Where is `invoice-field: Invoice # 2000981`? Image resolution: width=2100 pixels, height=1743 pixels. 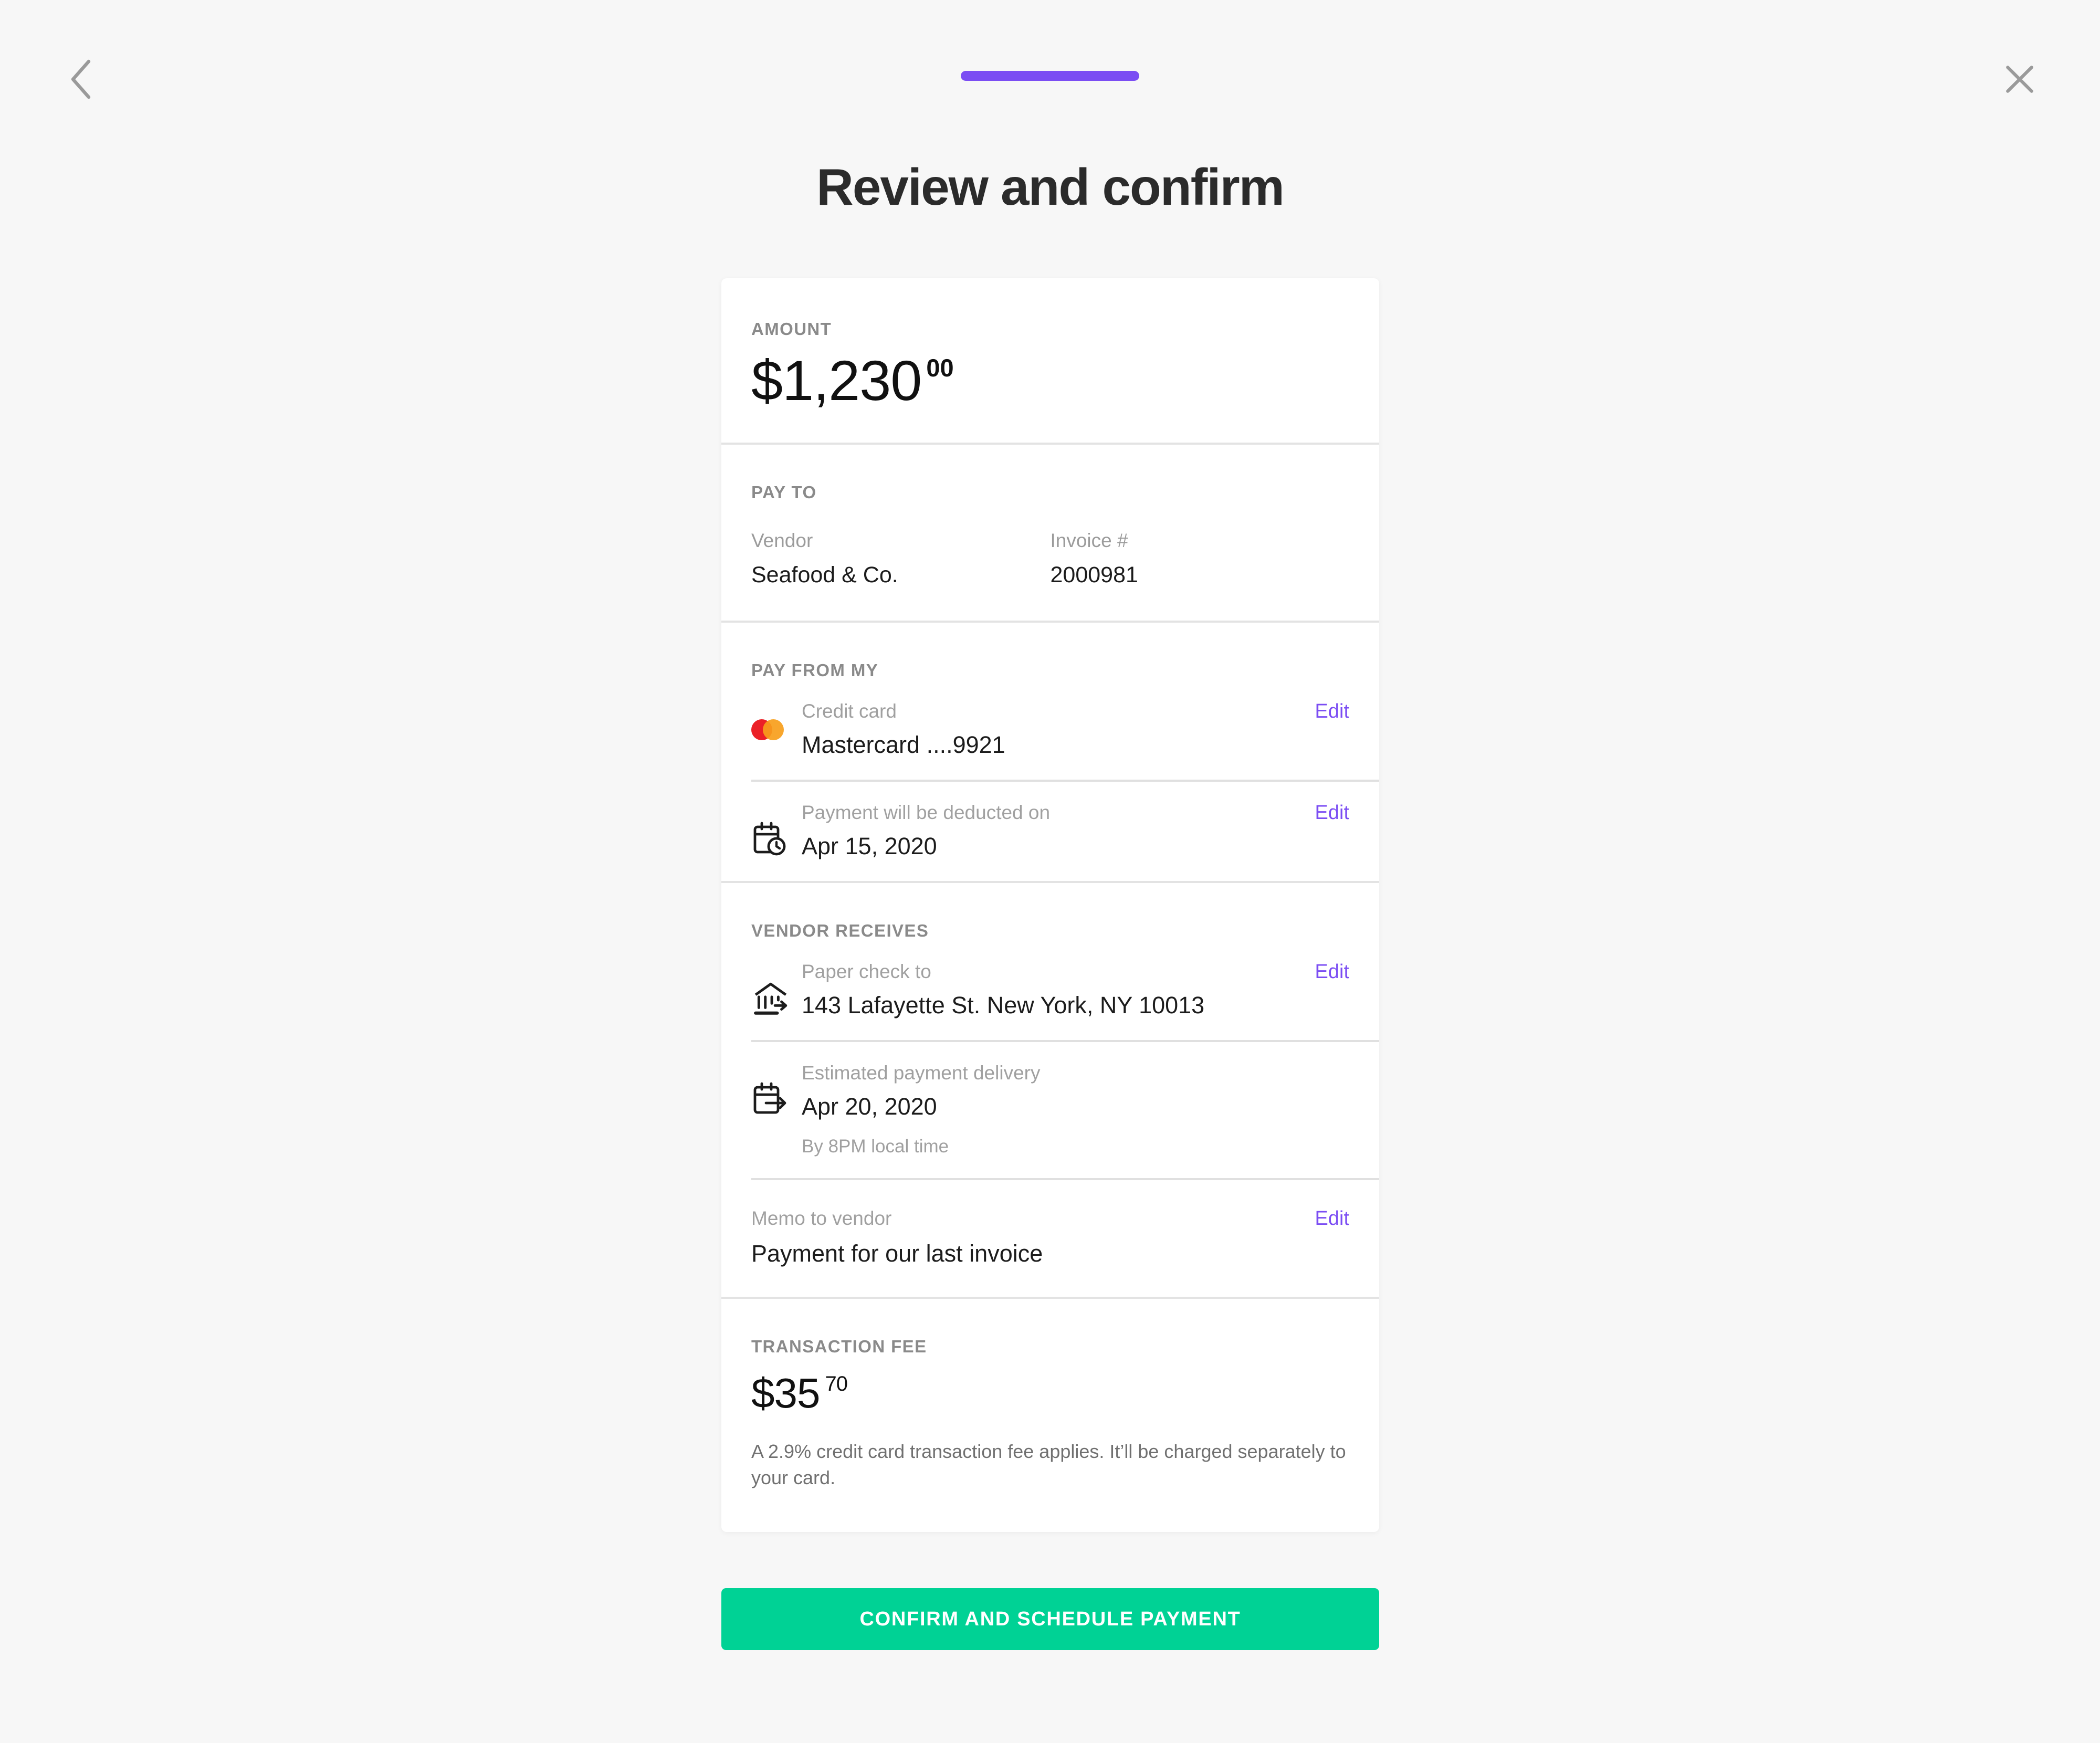 invoice-field: Invoice # 2000981 is located at coordinates (1200, 559).